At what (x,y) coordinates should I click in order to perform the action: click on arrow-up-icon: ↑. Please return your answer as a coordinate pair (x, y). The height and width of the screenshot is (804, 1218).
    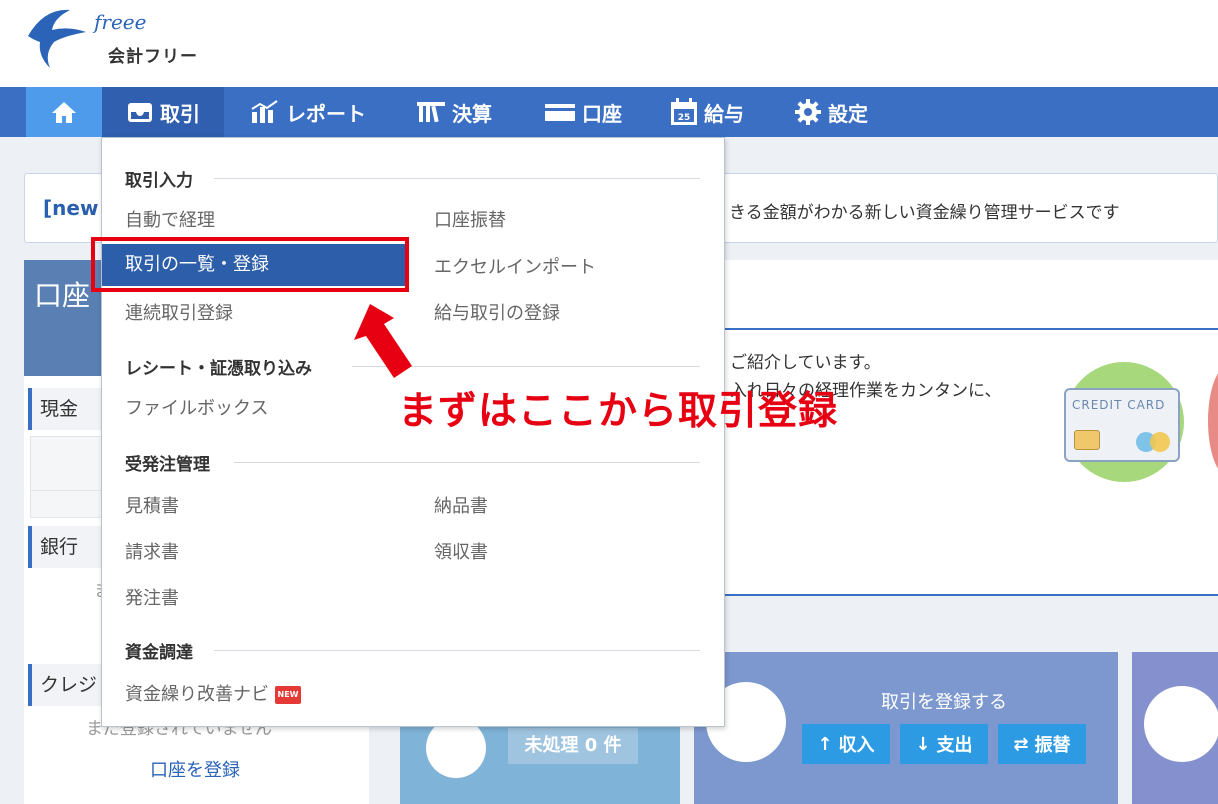
    Looking at the image, I should click on (825, 744).